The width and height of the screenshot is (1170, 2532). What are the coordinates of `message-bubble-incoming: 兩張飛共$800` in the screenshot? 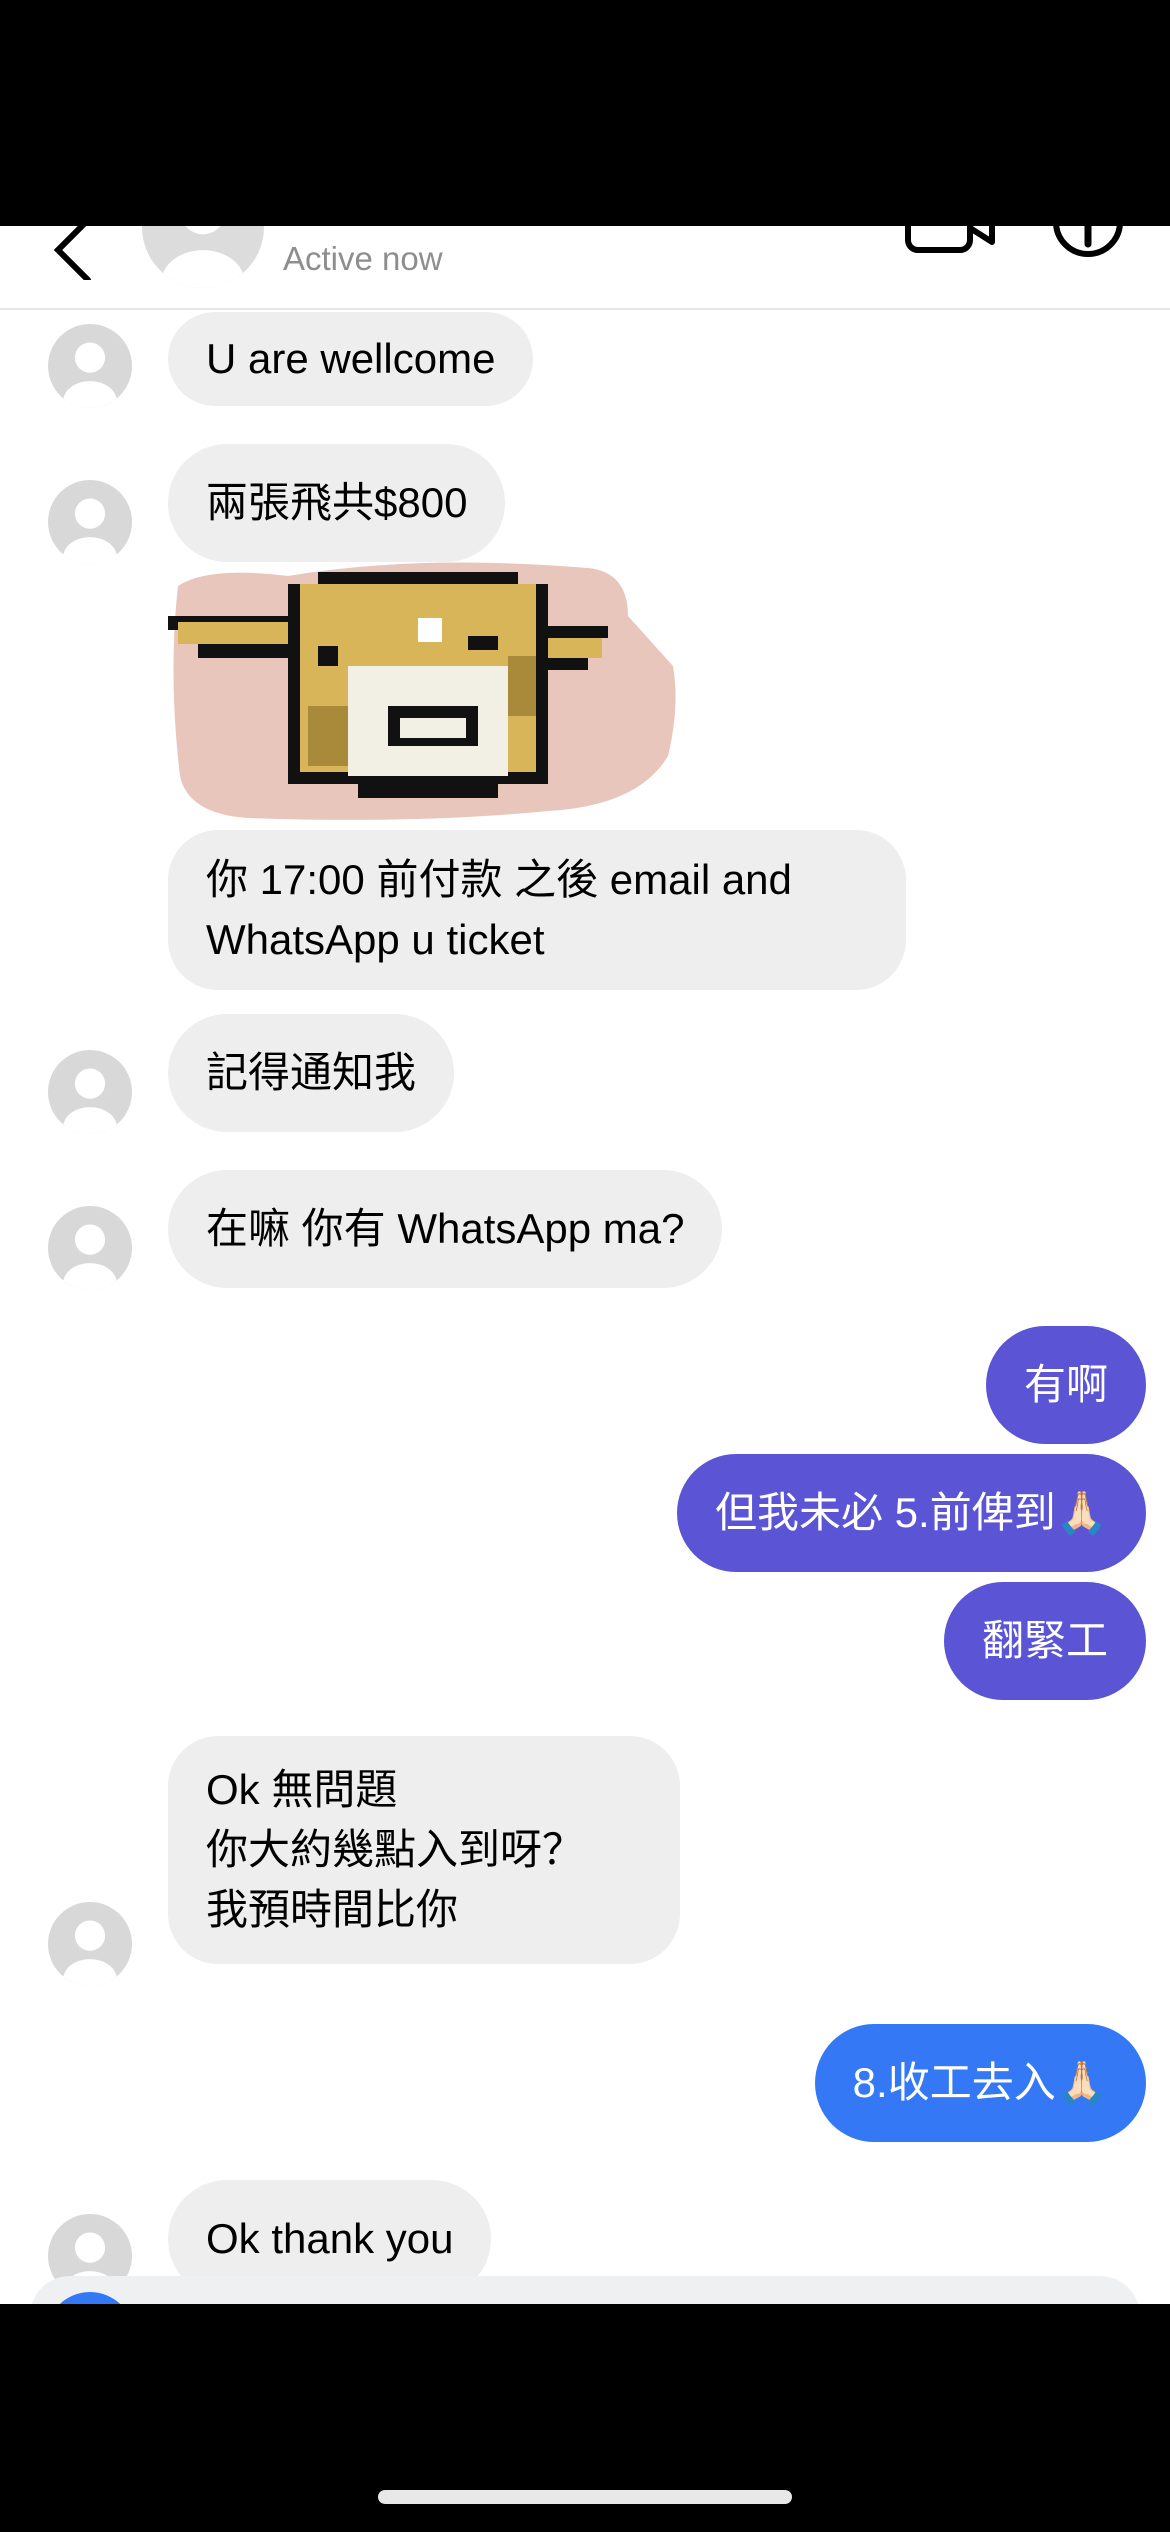 It's located at (337, 503).